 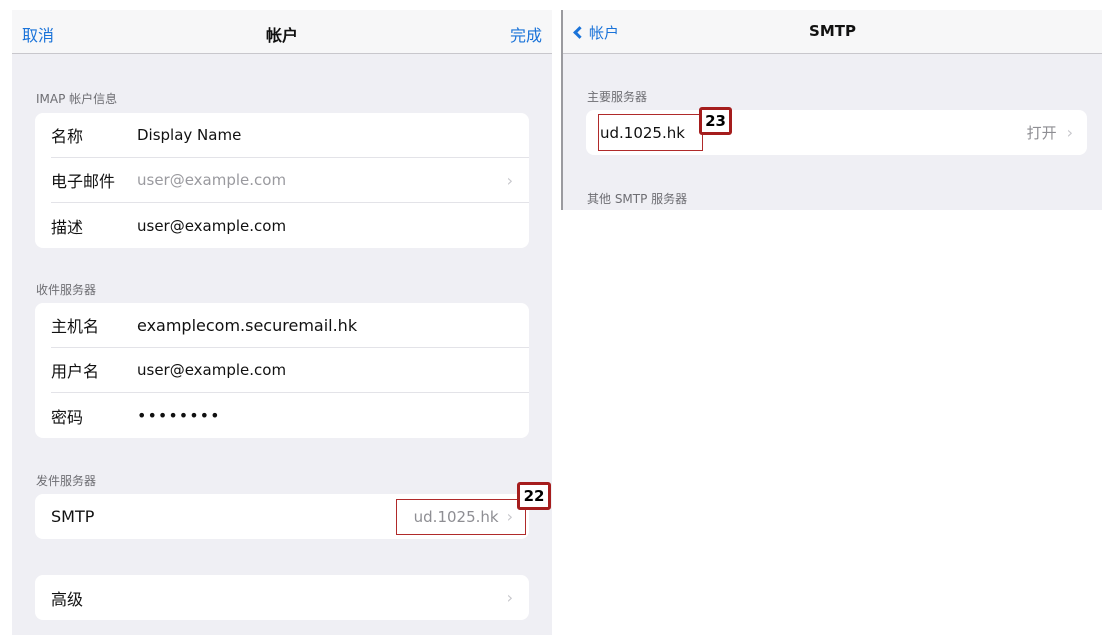 I want to click on incoming-section-header: 收件服务器, so click(x=66, y=290).